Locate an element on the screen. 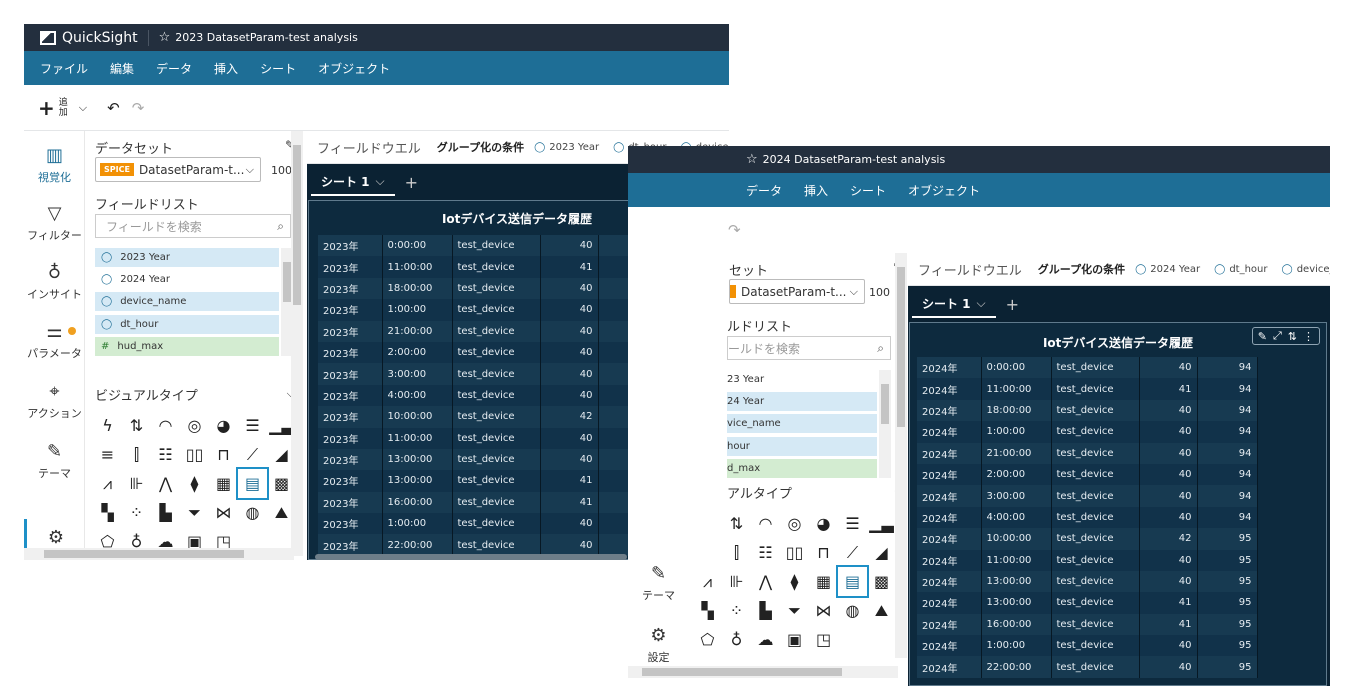  table-row: 2023年3:00:00test_device4094 is located at coordinates (488, 374).